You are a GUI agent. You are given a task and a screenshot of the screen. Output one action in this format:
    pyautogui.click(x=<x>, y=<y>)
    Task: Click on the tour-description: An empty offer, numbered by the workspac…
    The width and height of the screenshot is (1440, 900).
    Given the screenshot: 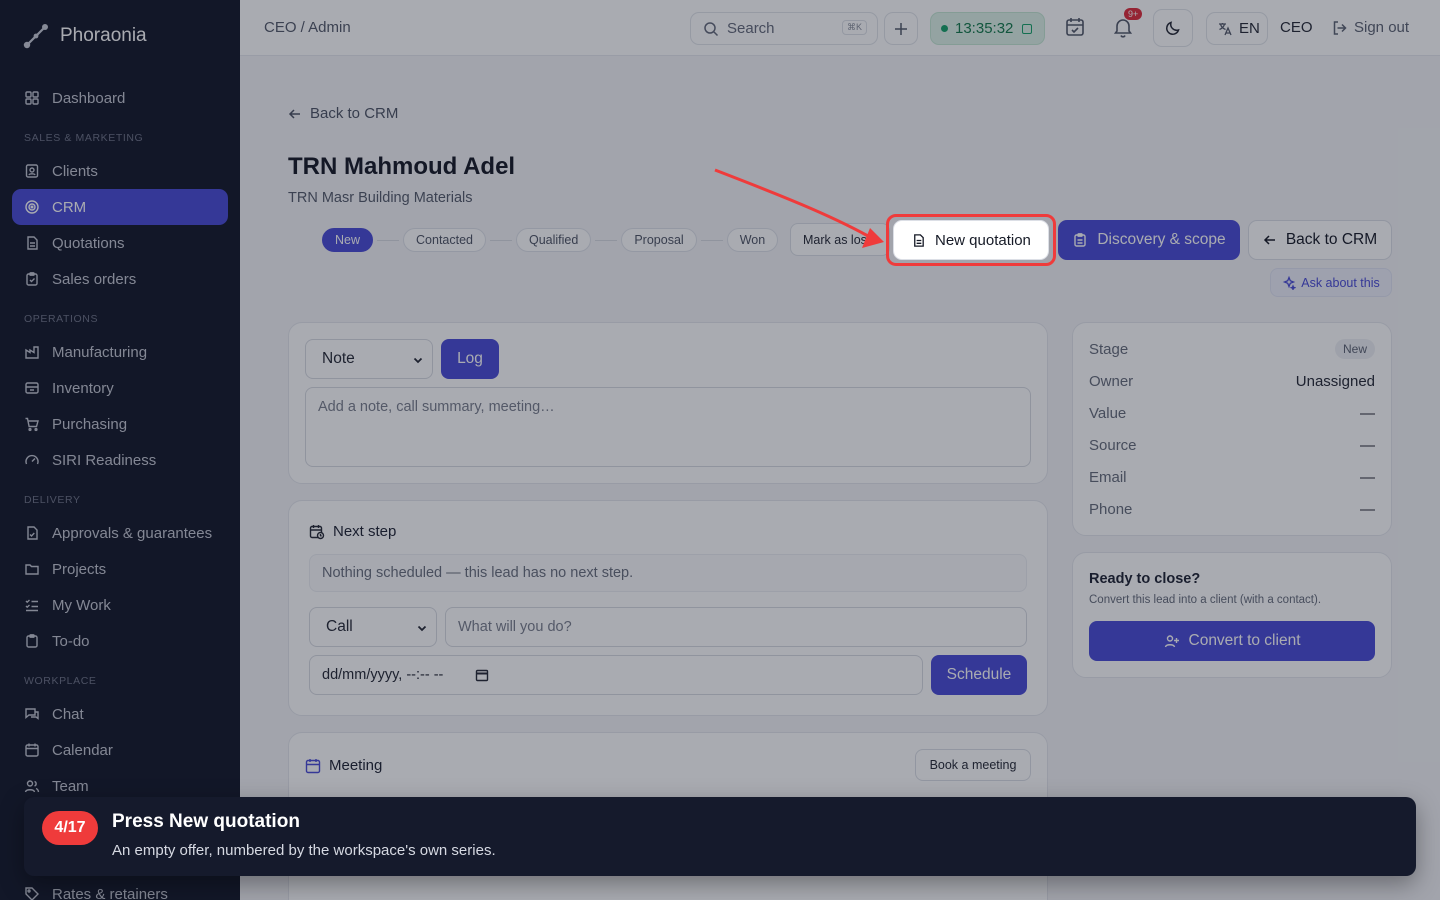 What is the action you would take?
    pyautogui.click(x=304, y=850)
    